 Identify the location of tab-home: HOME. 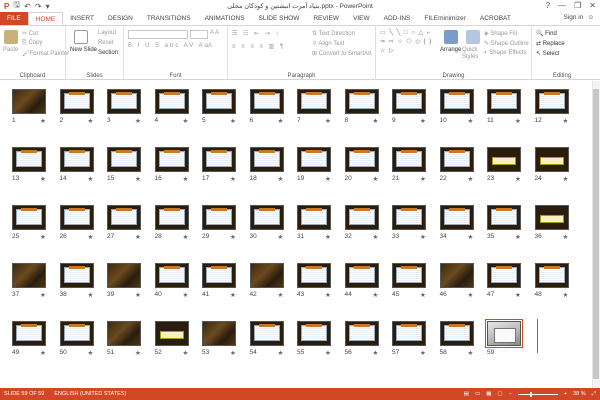
(45, 18).